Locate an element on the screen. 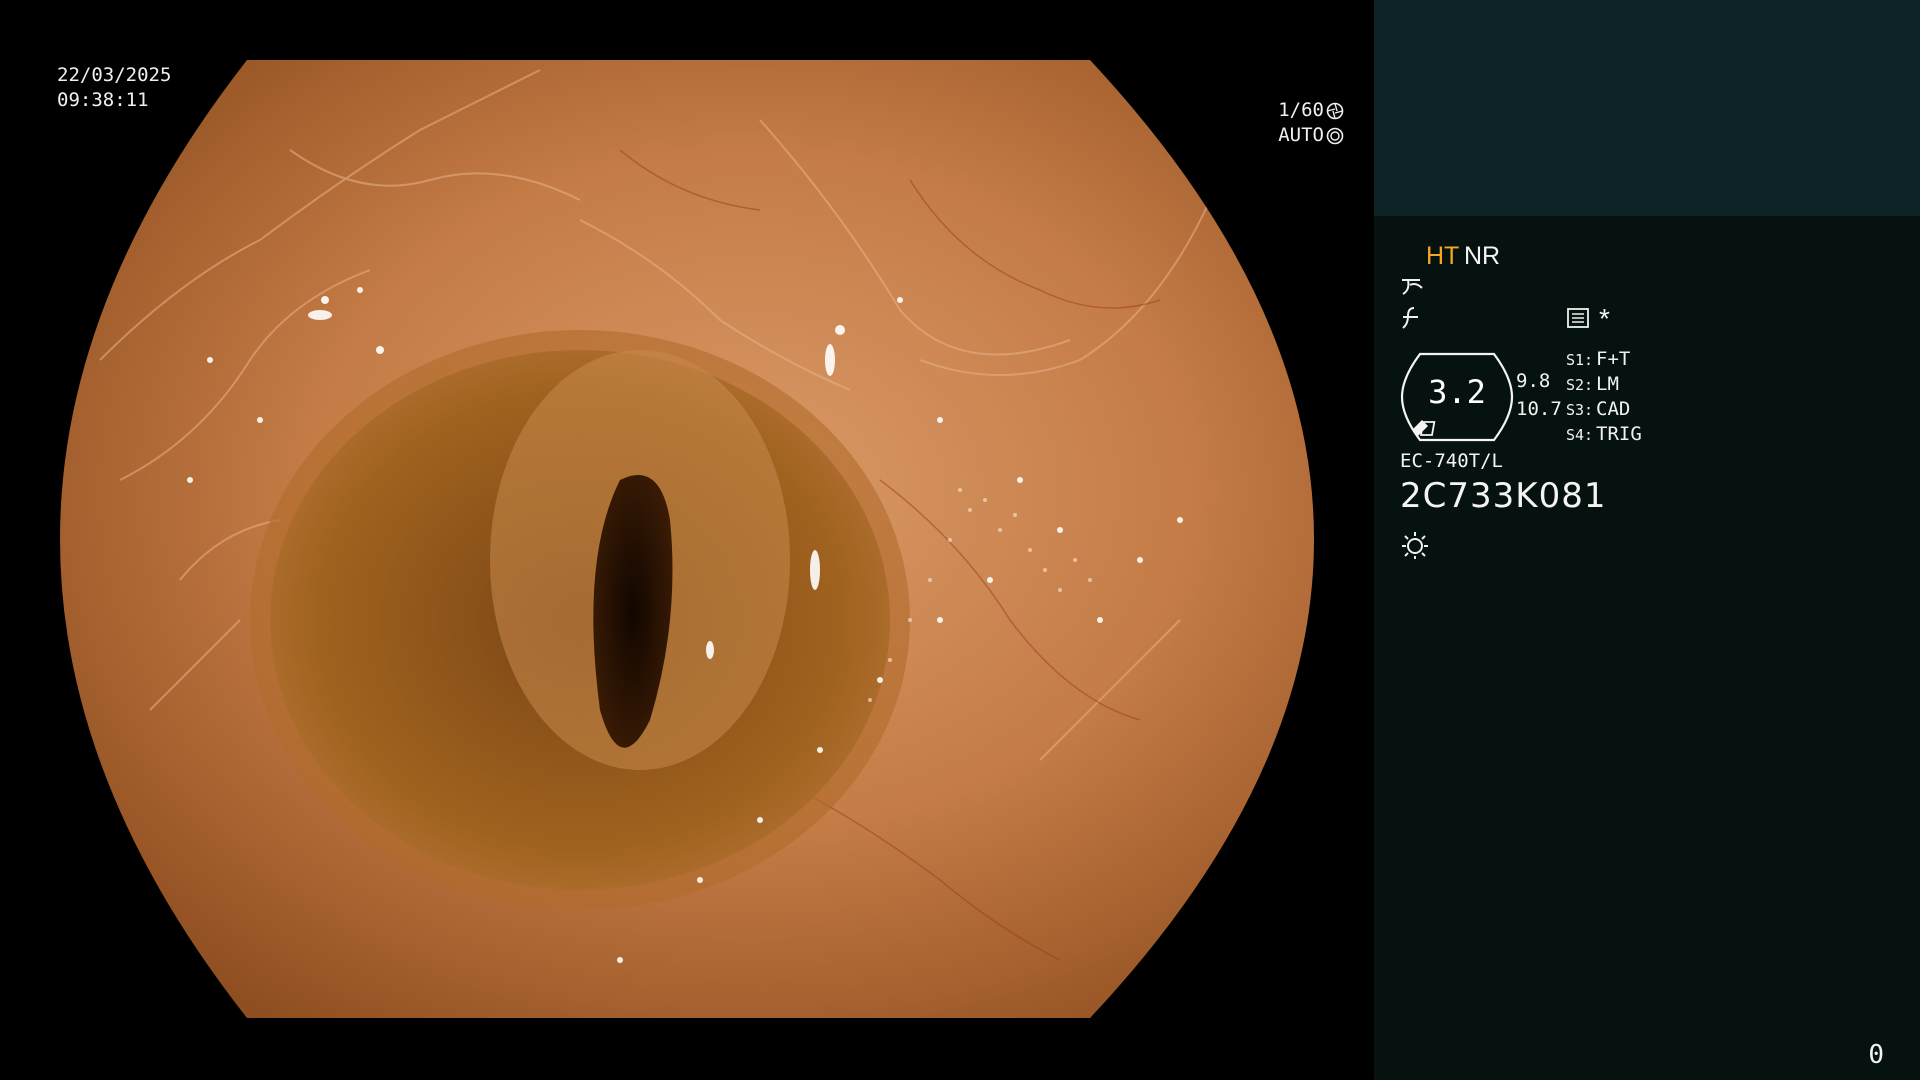 Image resolution: width=1920 pixels, height=1080 pixels. switch-slot: S4: TRIG is located at coordinates (1604, 435).